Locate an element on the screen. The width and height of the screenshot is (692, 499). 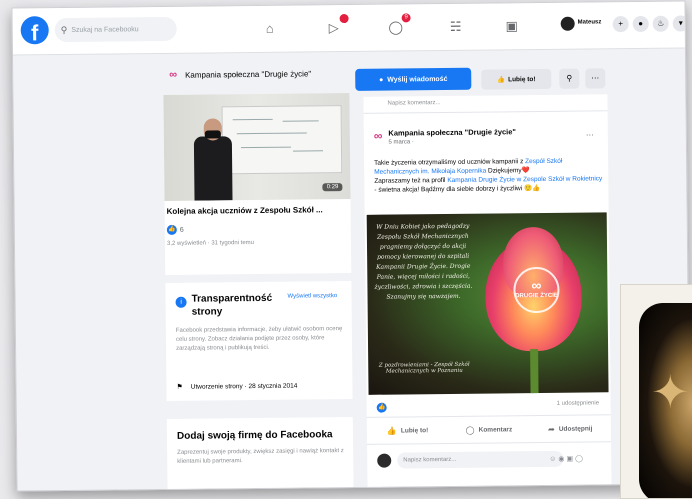
send-message-label: Wyślij wiadomość is located at coordinates (417, 79).